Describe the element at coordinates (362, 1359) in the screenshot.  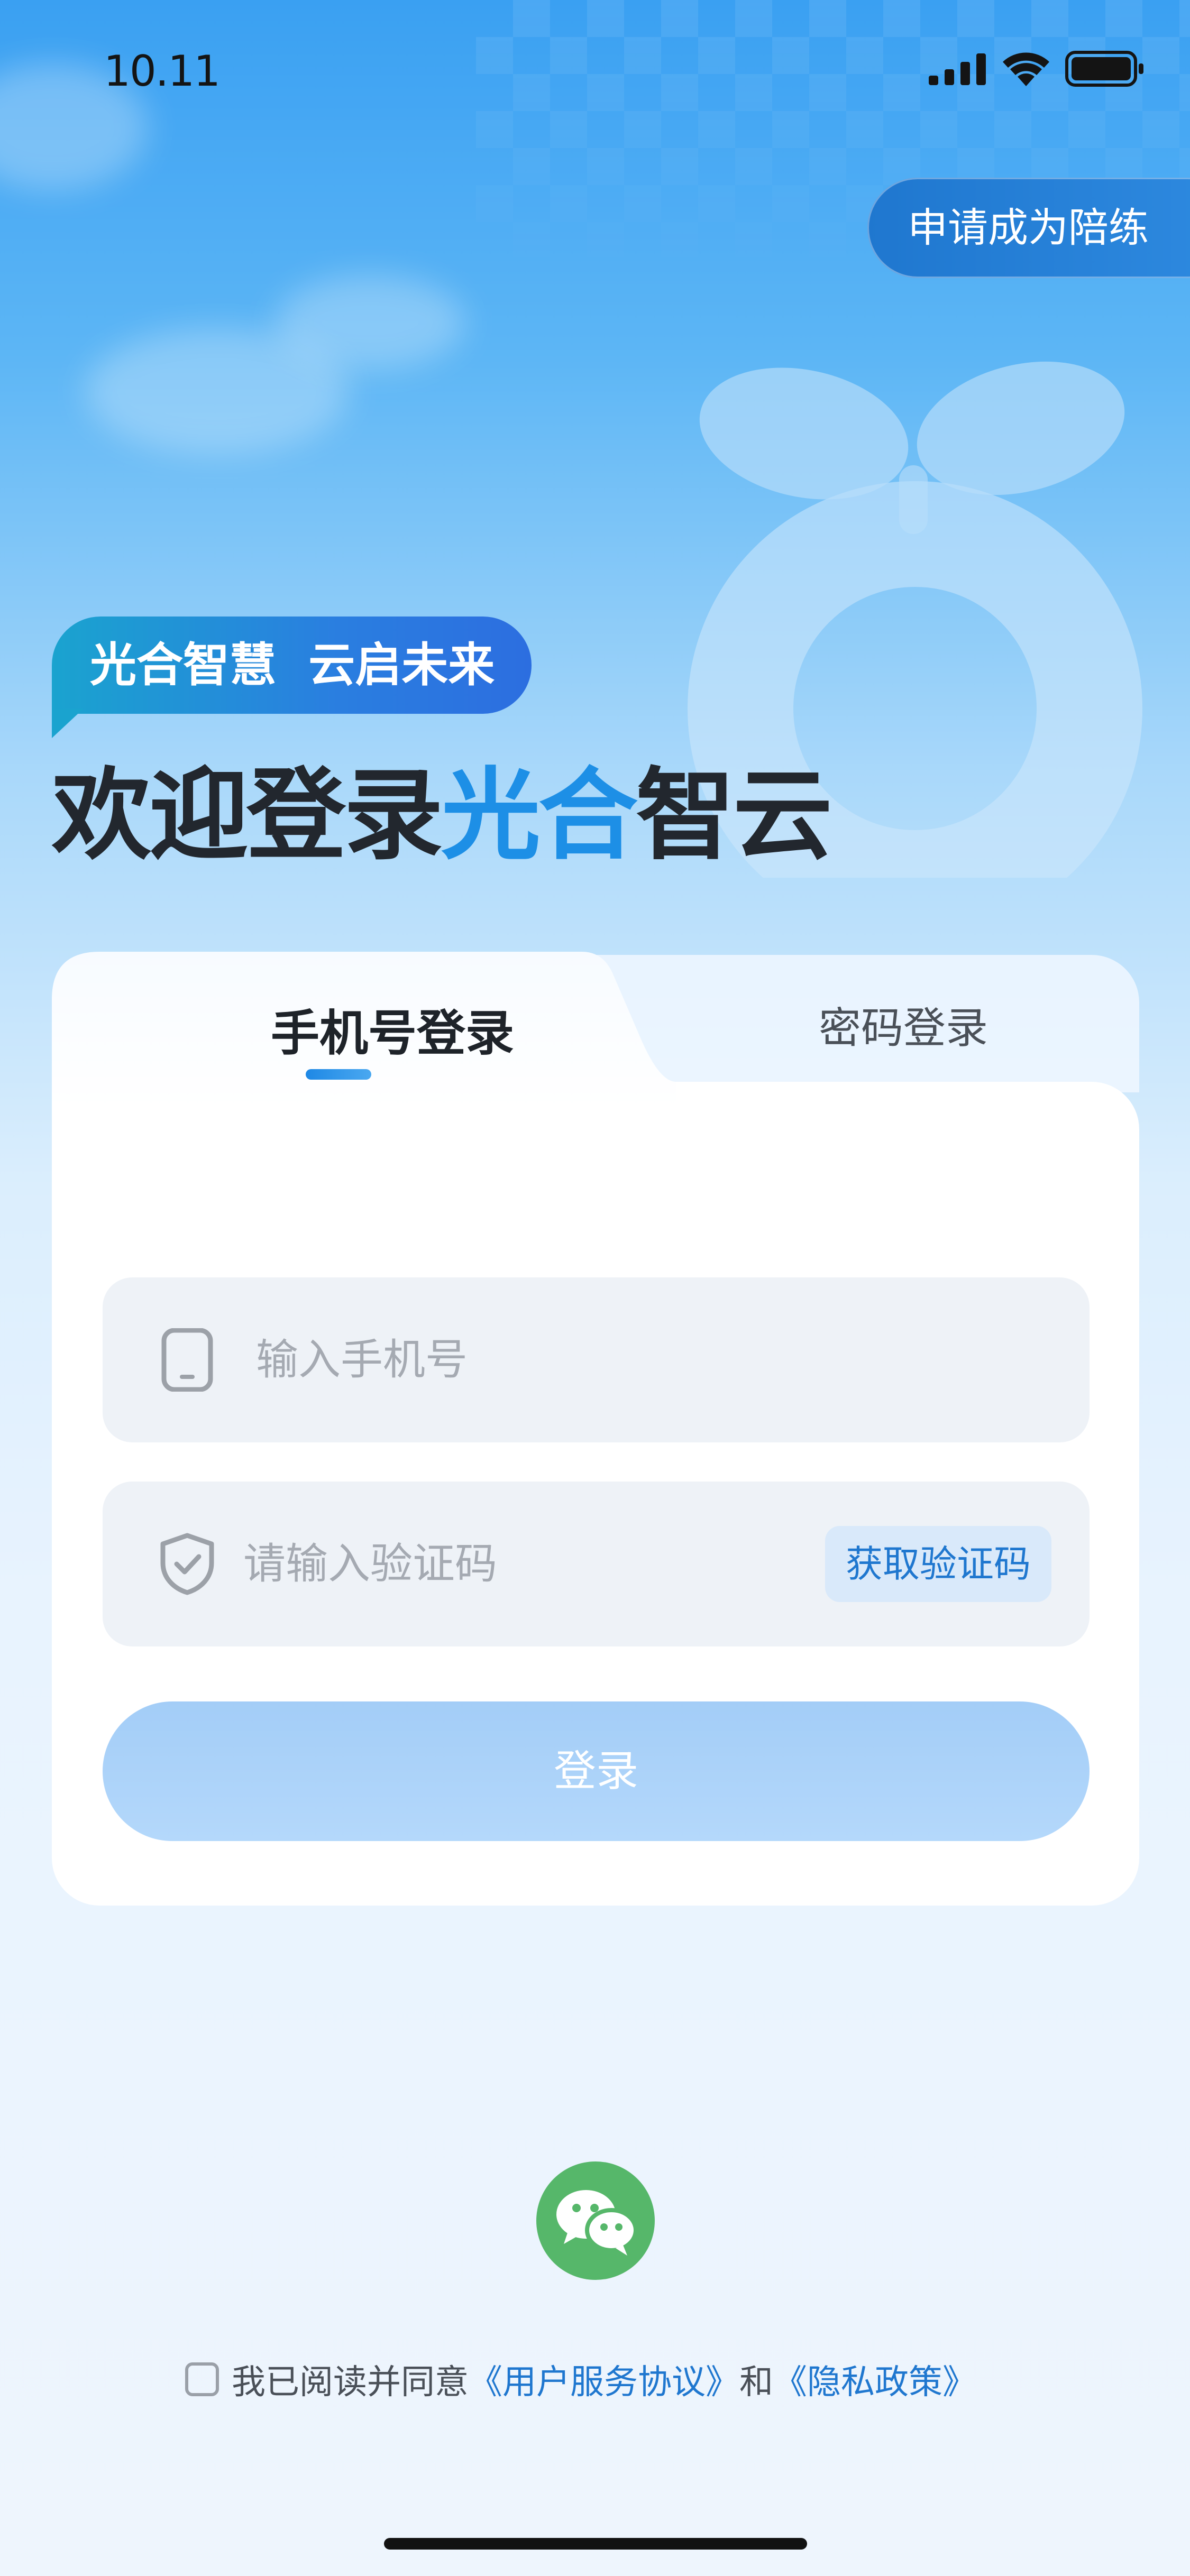
I see `phone-input-placeholder: 输入手机号` at that location.